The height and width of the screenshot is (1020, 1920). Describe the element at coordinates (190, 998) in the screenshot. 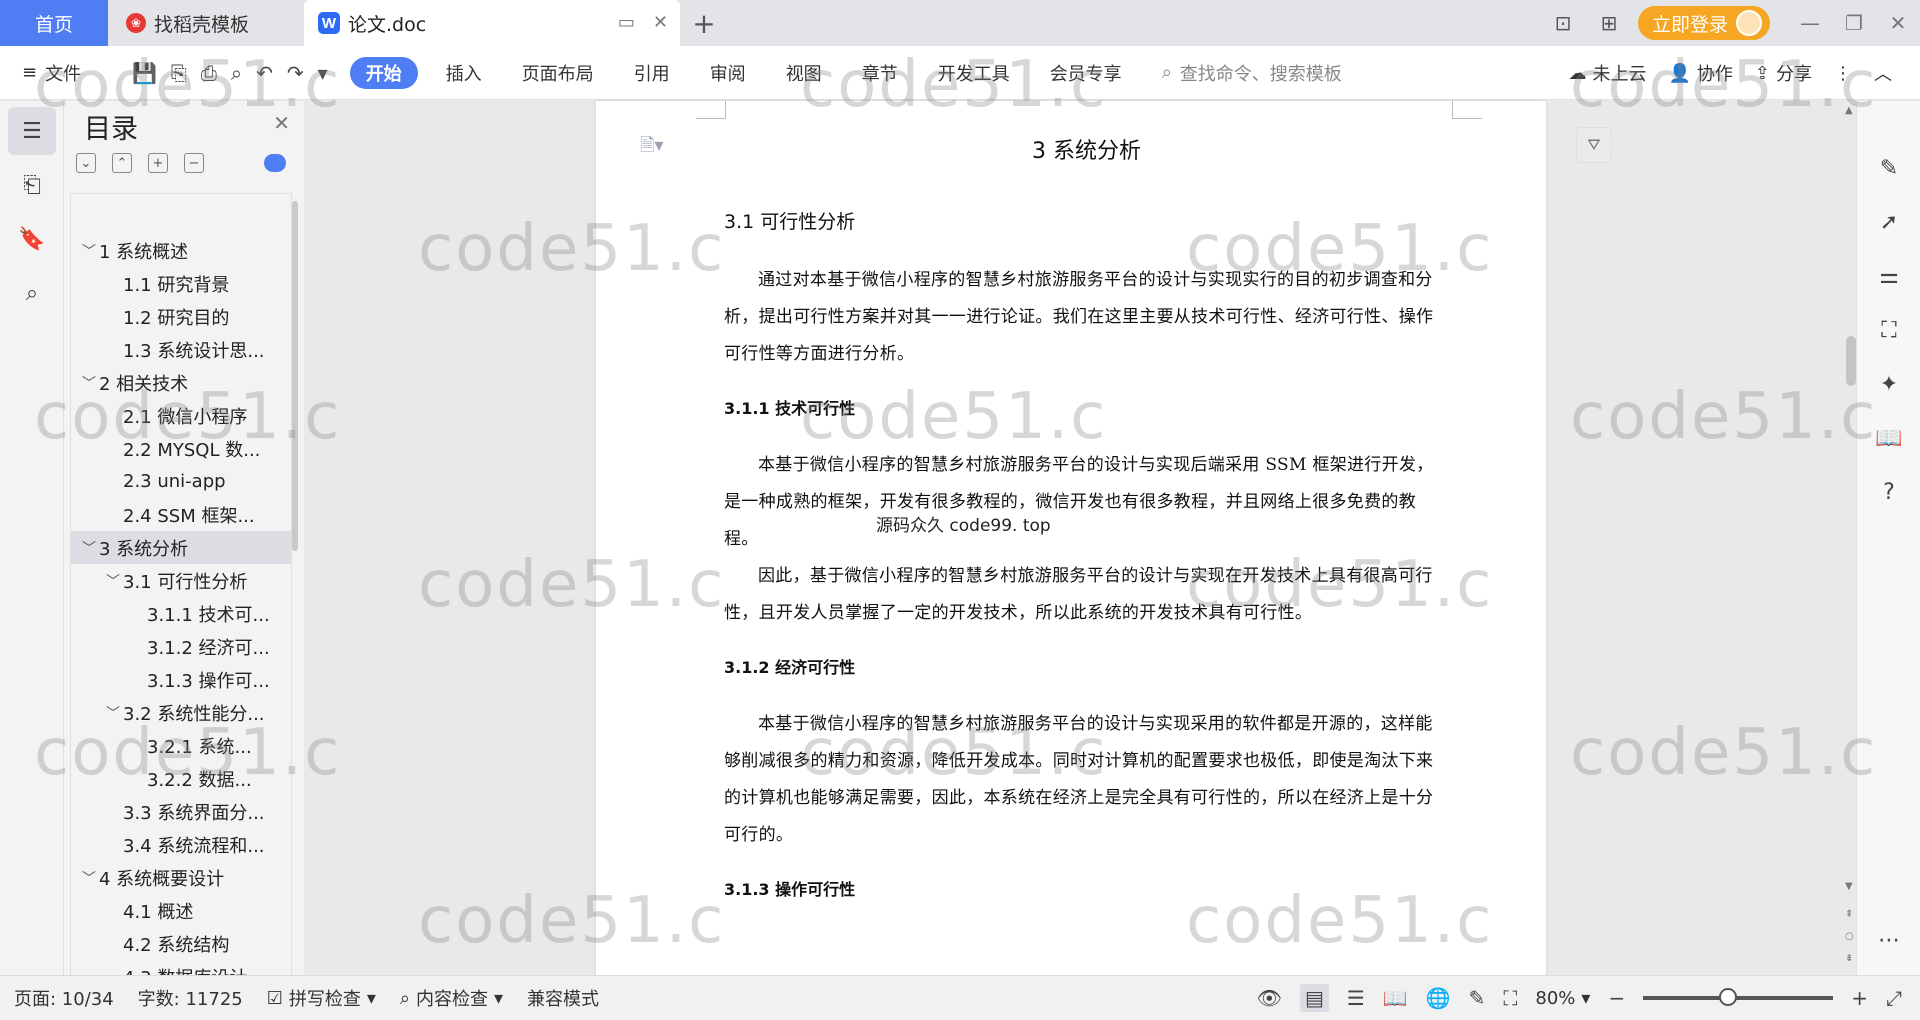

I see `word-count: 字数: 11725` at that location.